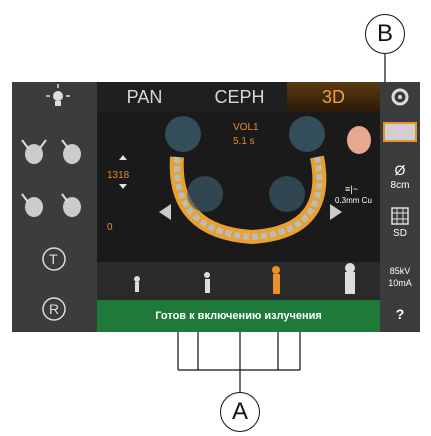 This screenshot has width=431, height=436. I want to click on field-circle-right-mid, so click(287, 194).